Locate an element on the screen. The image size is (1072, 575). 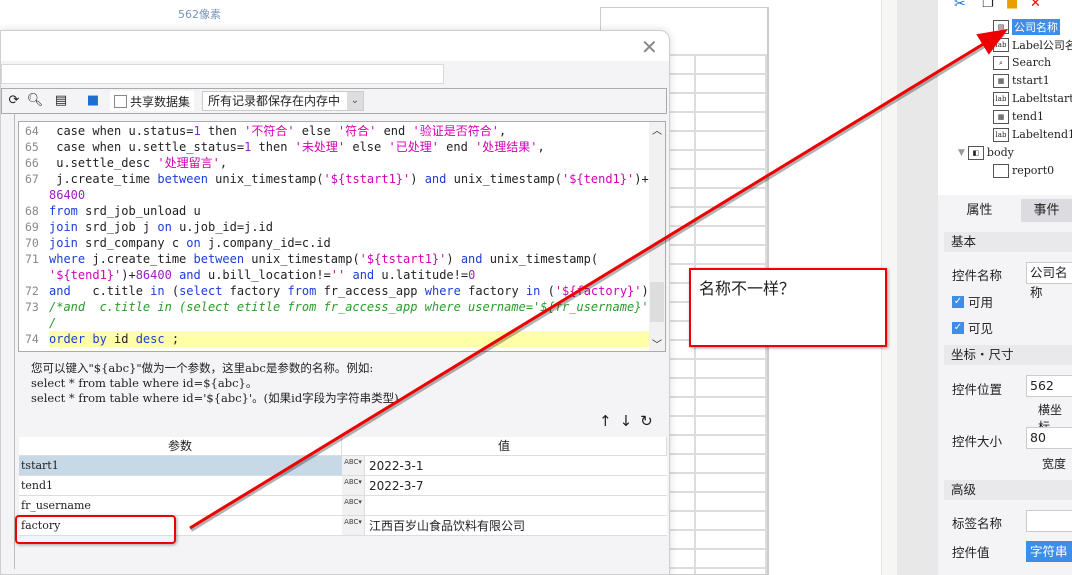
param-name: tend1 is located at coordinates (180, 485).